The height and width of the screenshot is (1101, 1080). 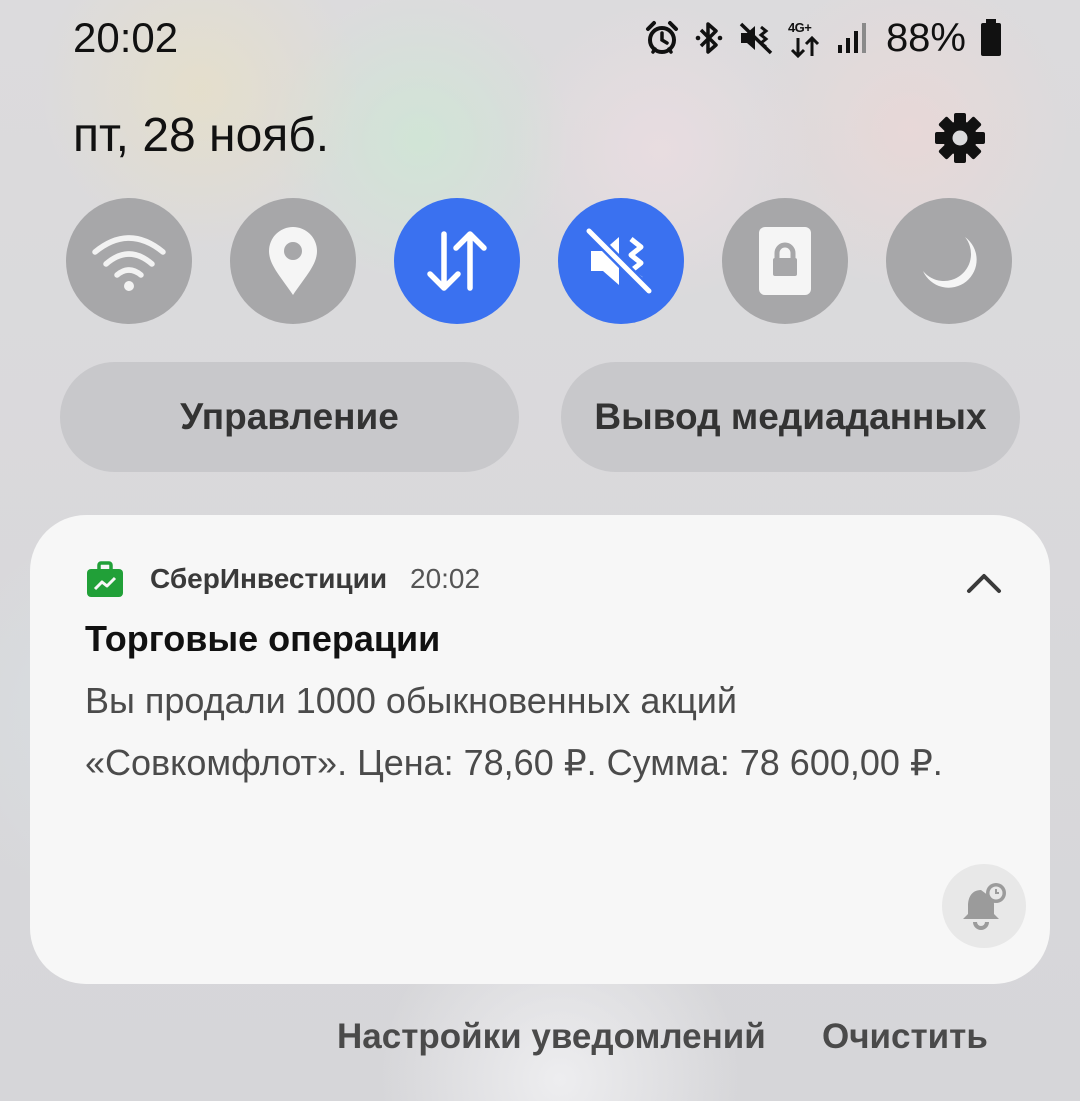 I want to click on location-tile, so click(x=293, y=261).